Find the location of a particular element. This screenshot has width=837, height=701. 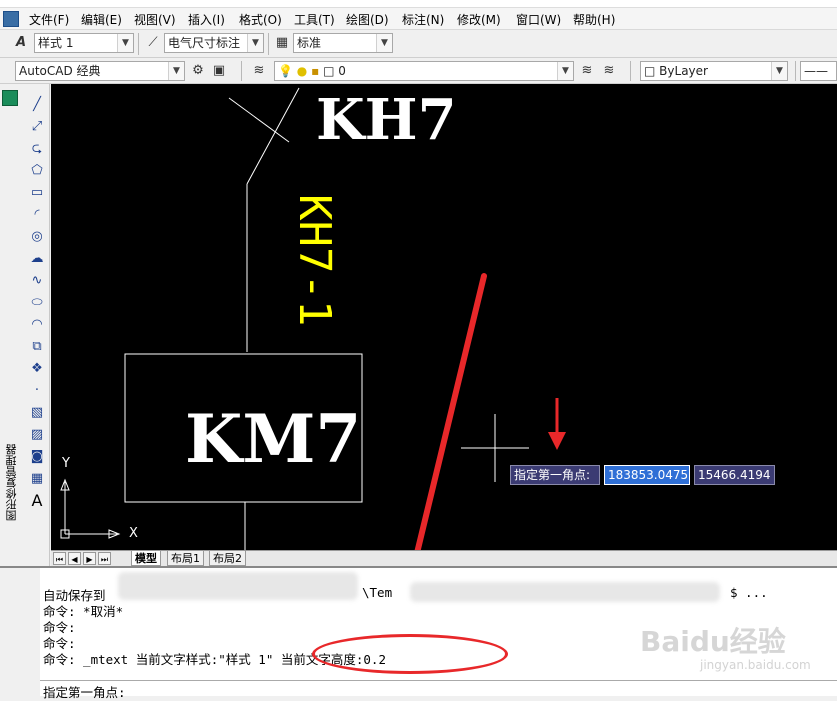

menu-edit: 编辑(E) is located at coordinates (101, 19).